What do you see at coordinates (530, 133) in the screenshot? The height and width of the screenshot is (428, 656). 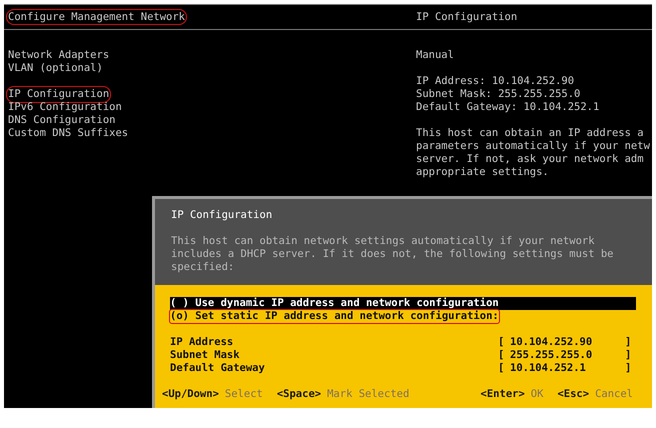 I see `description-line: This host can obtain an IP address a` at bounding box center [530, 133].